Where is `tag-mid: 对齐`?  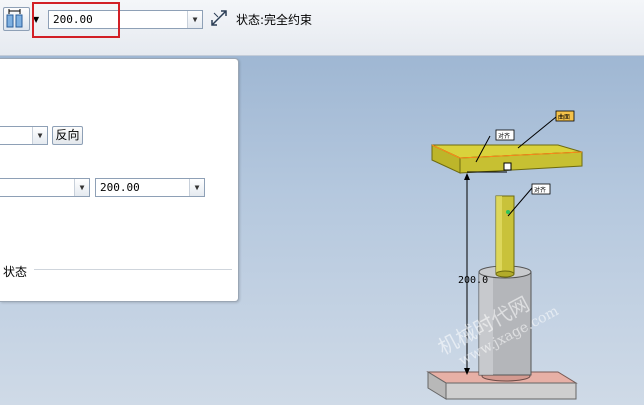 tag-mid: 对齐 is located at coordinates (540, 190).